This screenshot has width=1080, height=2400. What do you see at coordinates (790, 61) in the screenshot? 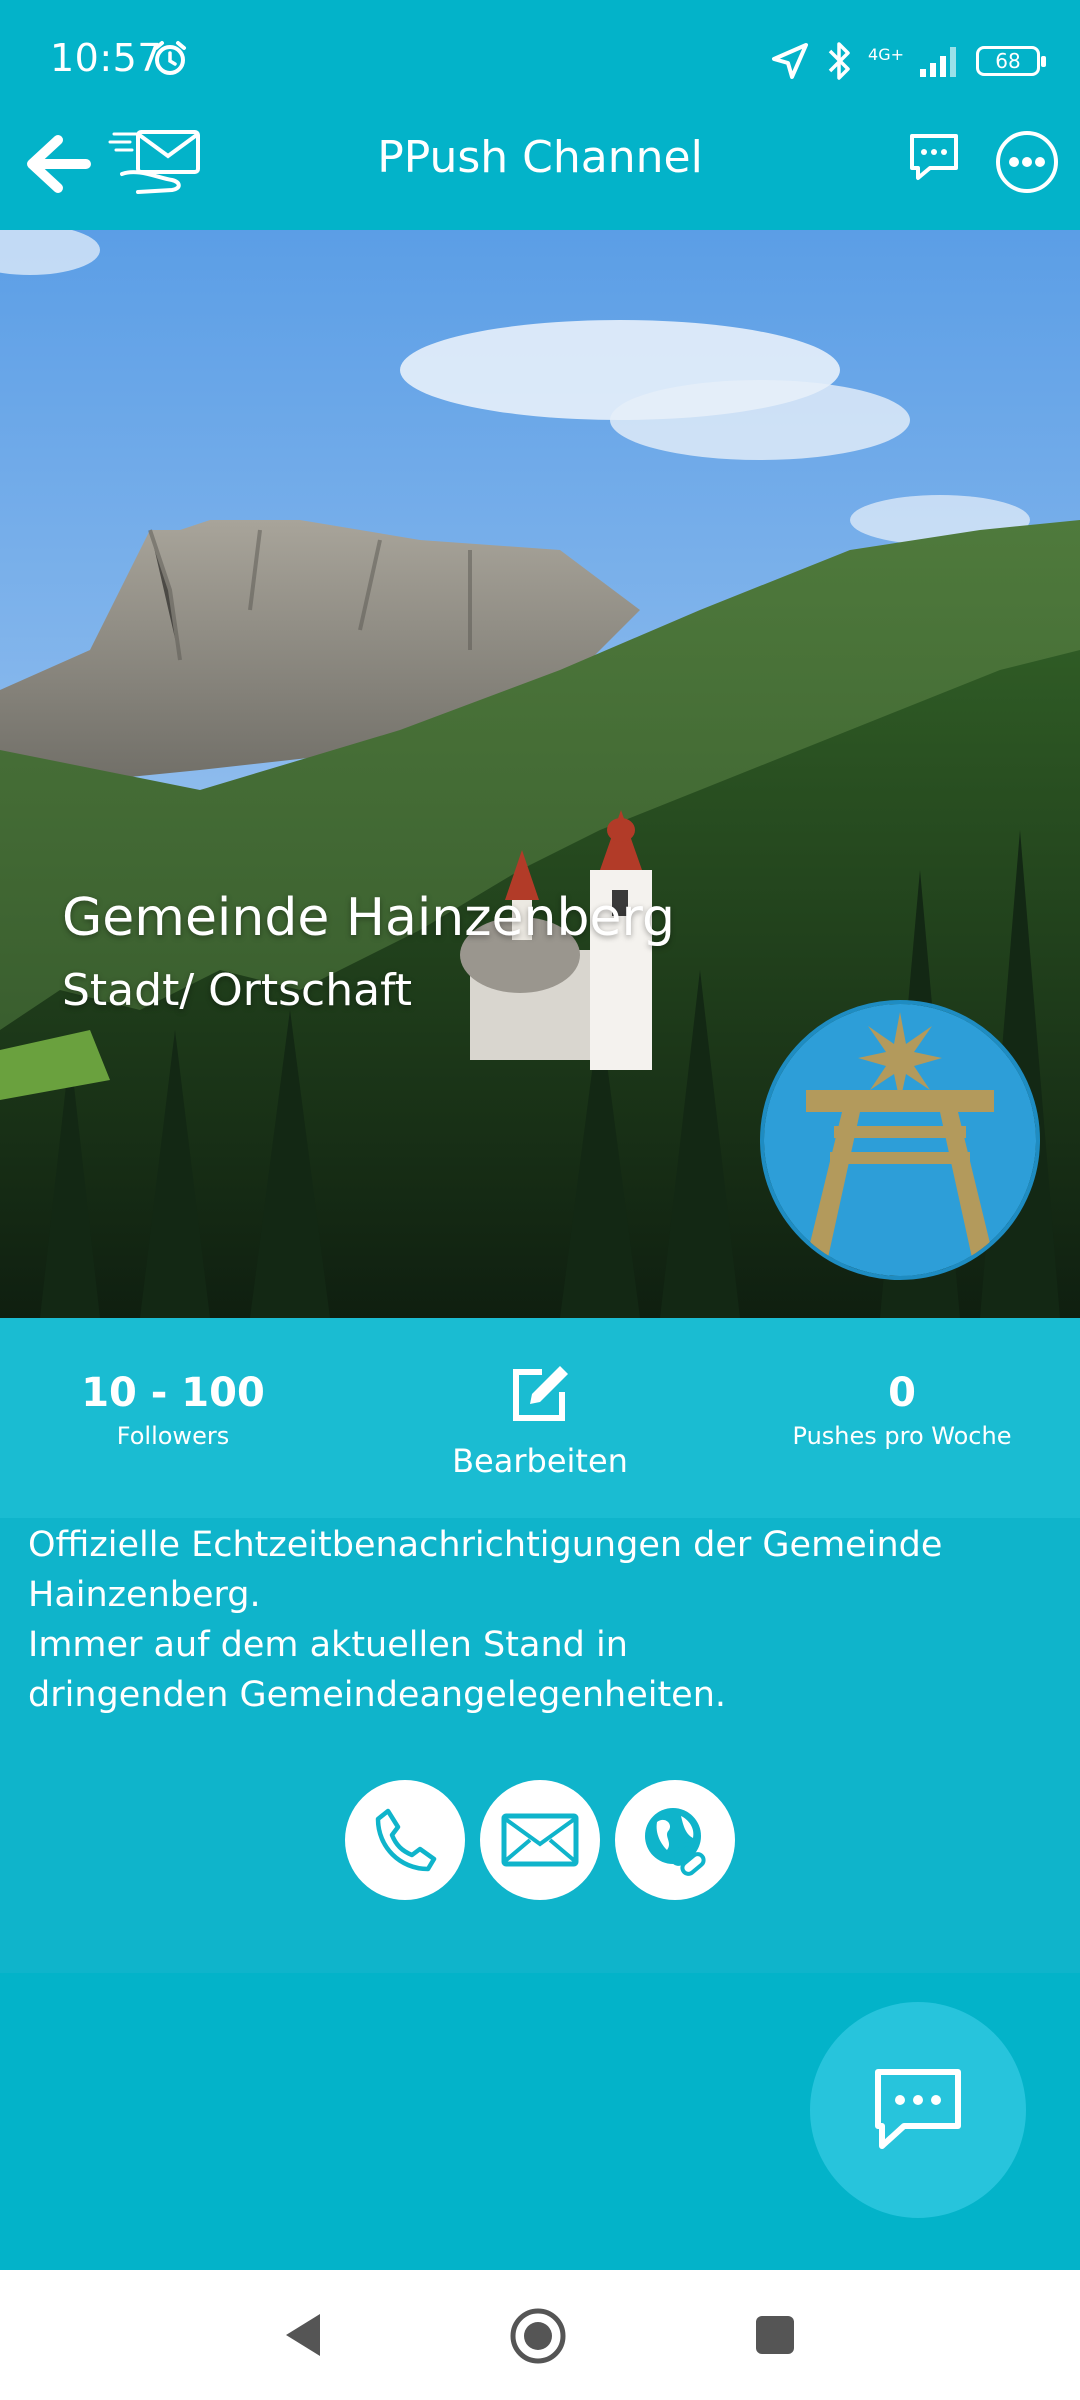
I see `location-icon` at bounding box center [790, 61].